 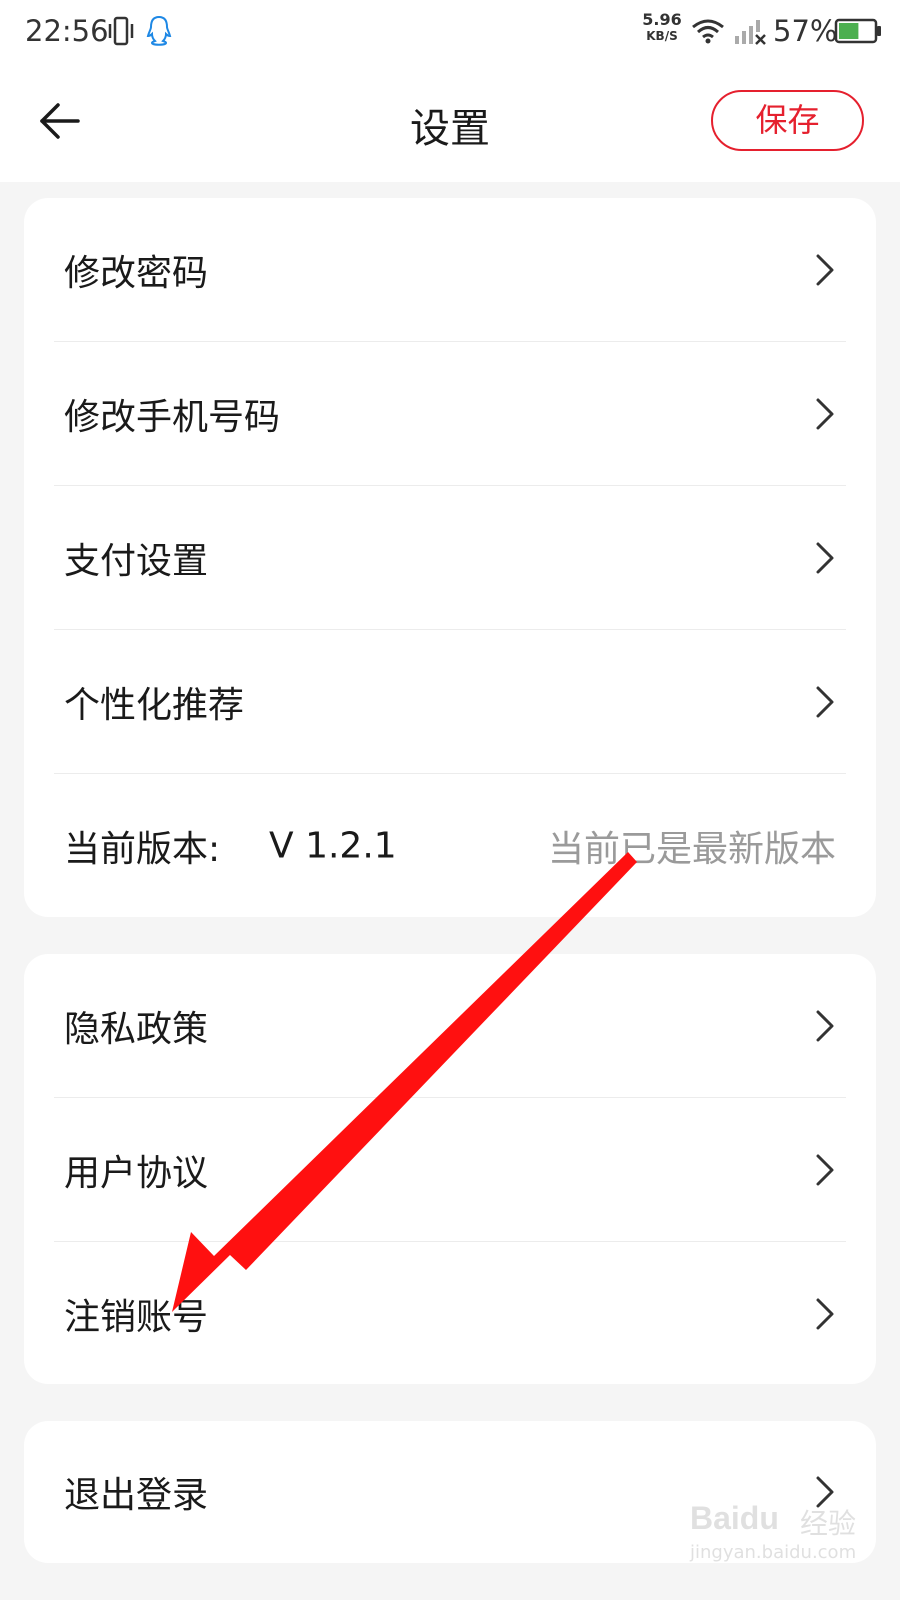 I want to click on settings-item-privacy-policy: 隐私政策, so click(x=450, y=1026).